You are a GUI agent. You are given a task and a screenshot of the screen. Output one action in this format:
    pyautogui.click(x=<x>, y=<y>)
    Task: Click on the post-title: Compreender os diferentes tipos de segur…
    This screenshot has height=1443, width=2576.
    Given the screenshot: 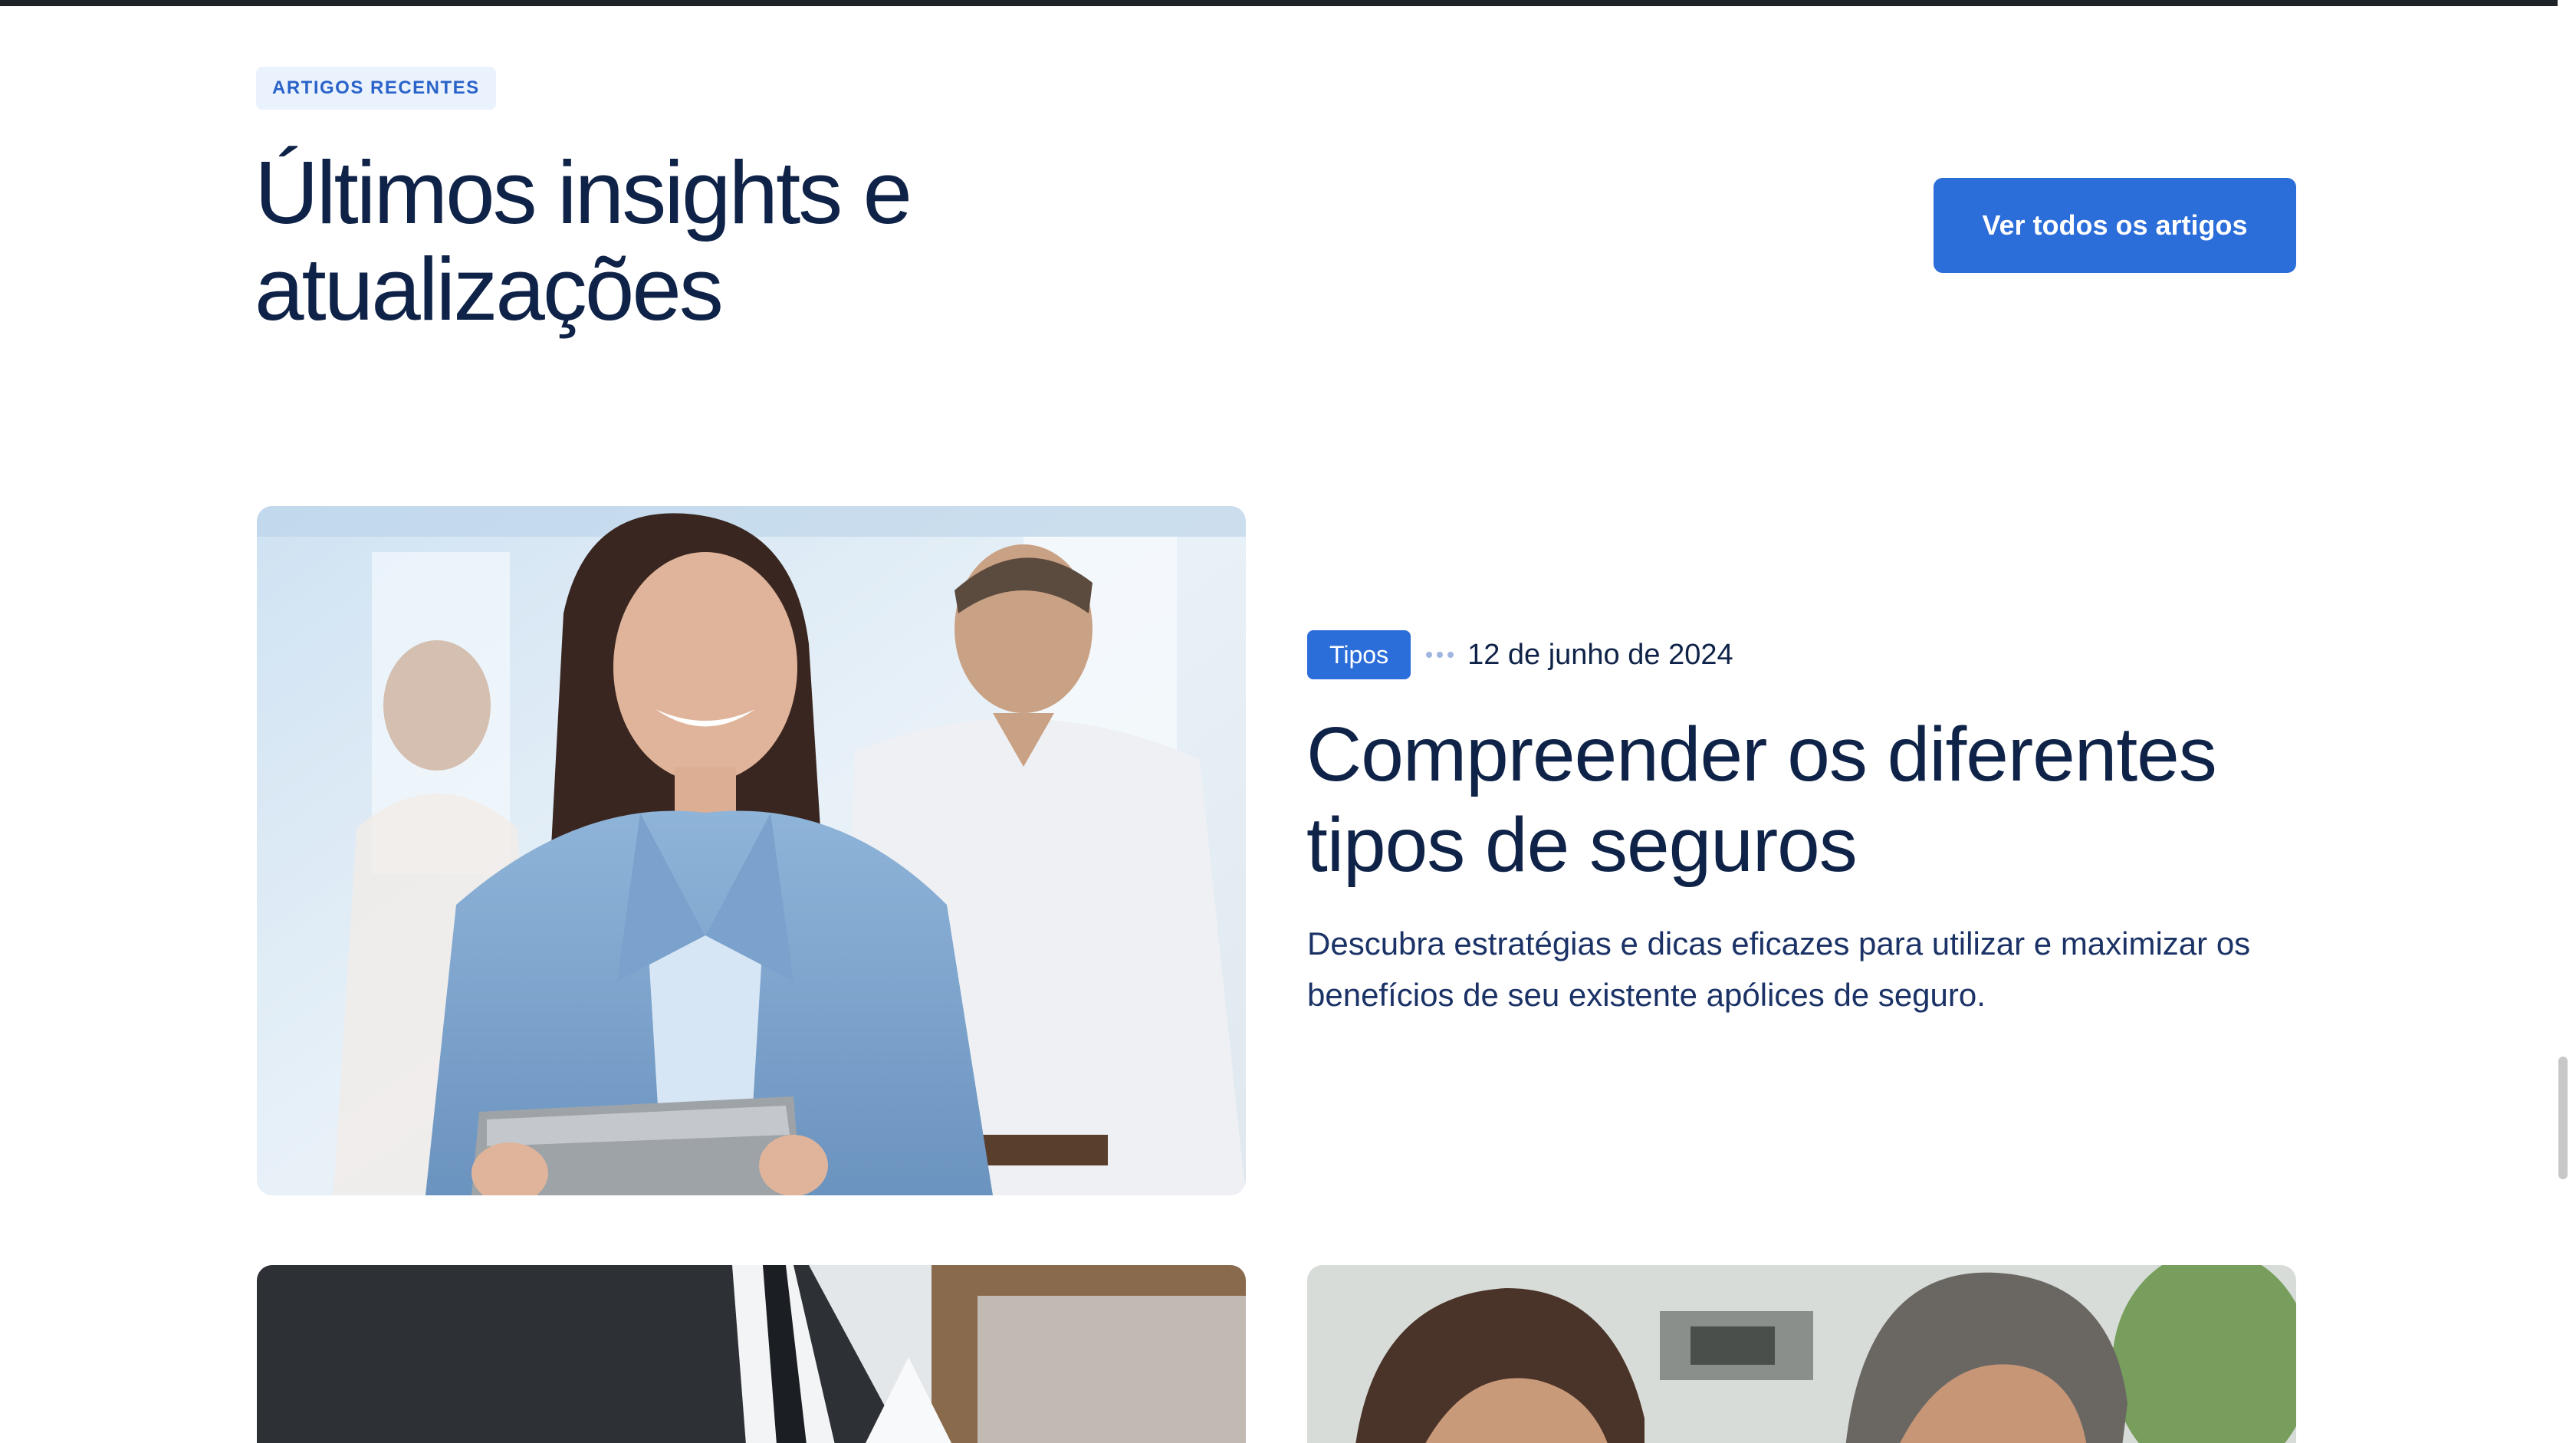 What is the action you would take?
    pyautogui.click(x=1812, y=800)
    